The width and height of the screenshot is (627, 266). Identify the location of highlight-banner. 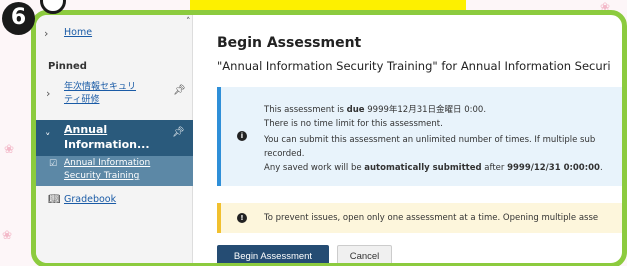
(328, 5).